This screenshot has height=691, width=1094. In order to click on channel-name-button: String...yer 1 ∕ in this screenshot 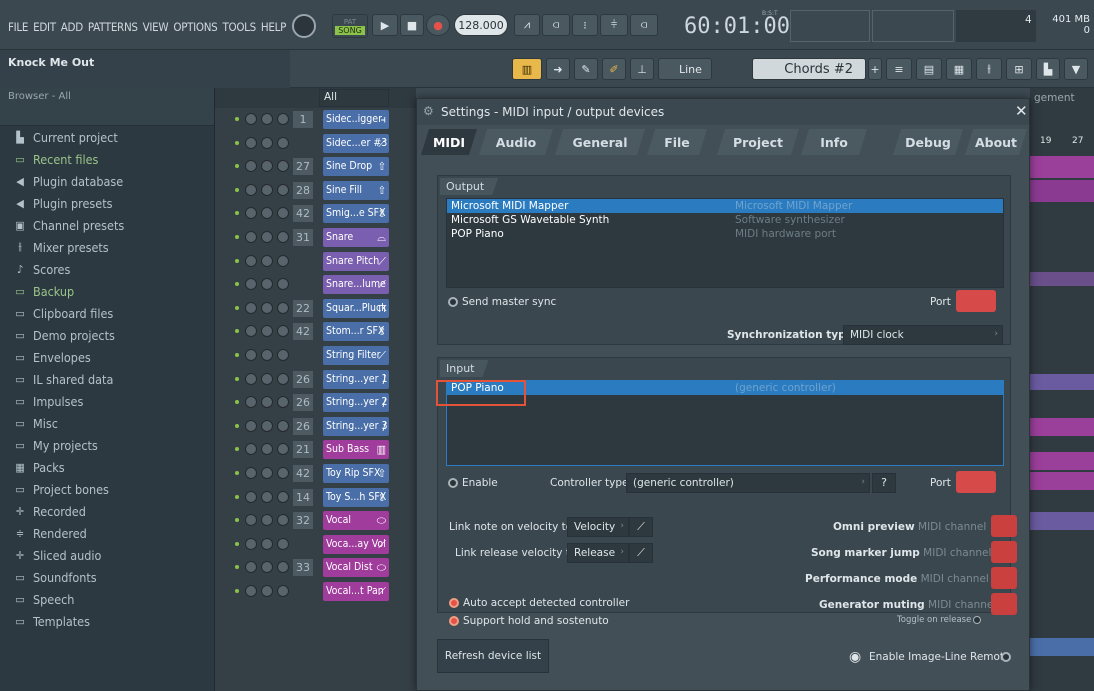, I will do `click(356, 379)`.